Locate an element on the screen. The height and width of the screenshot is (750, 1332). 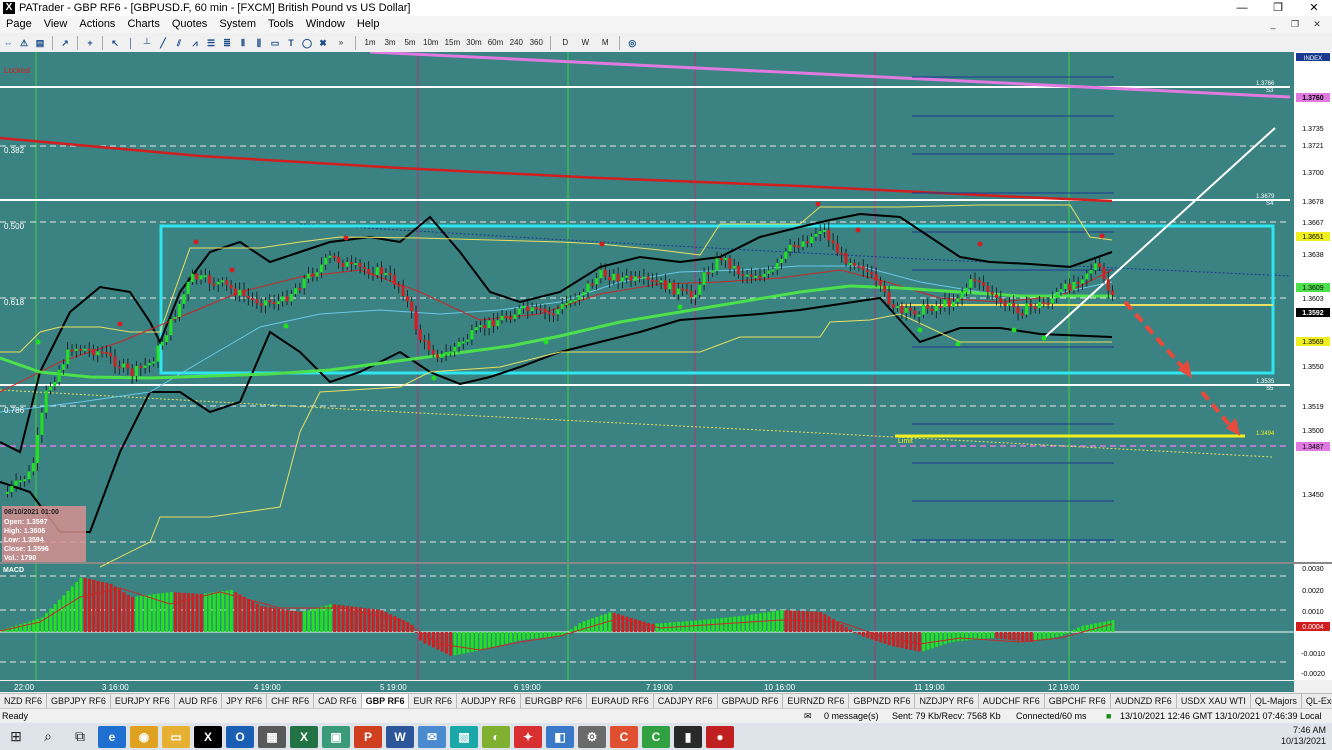
symbol-tab: CAD RF6 is located at coordinates (338, 701).